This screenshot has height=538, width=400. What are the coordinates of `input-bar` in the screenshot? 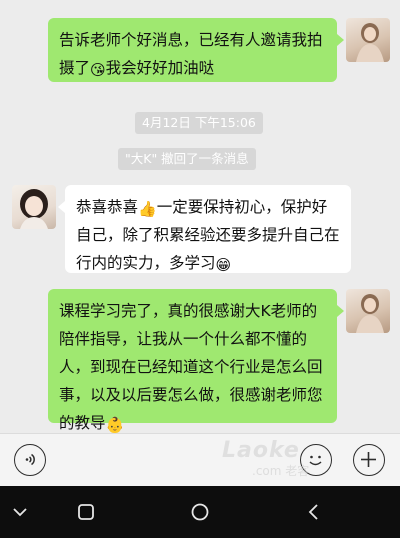 It's located at (200, 459).